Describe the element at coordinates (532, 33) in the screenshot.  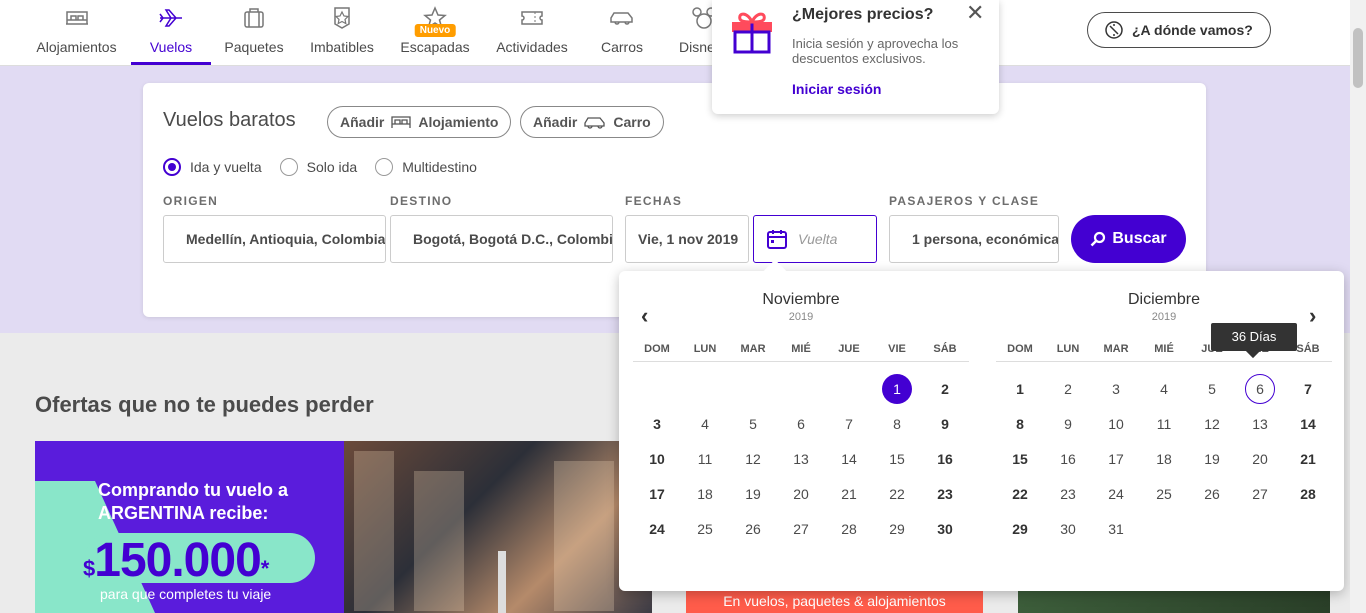
I see `nav-item-actividades: Actividades` at that location.